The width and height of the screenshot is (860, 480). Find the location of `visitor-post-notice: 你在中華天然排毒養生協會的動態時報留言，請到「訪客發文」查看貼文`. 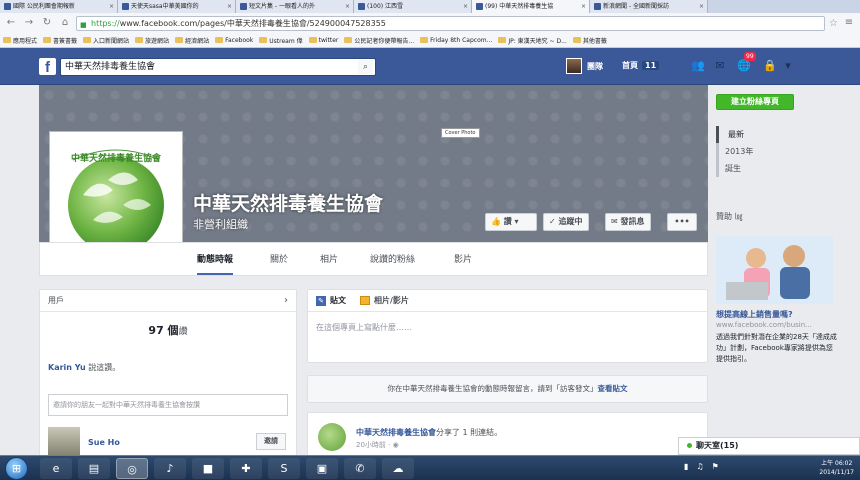

visitor-post-notice: 你在中華天然排毒養生協會的動態時報留言，請到「訪客發文」查看貼文 is located at coordinates (507, 389).